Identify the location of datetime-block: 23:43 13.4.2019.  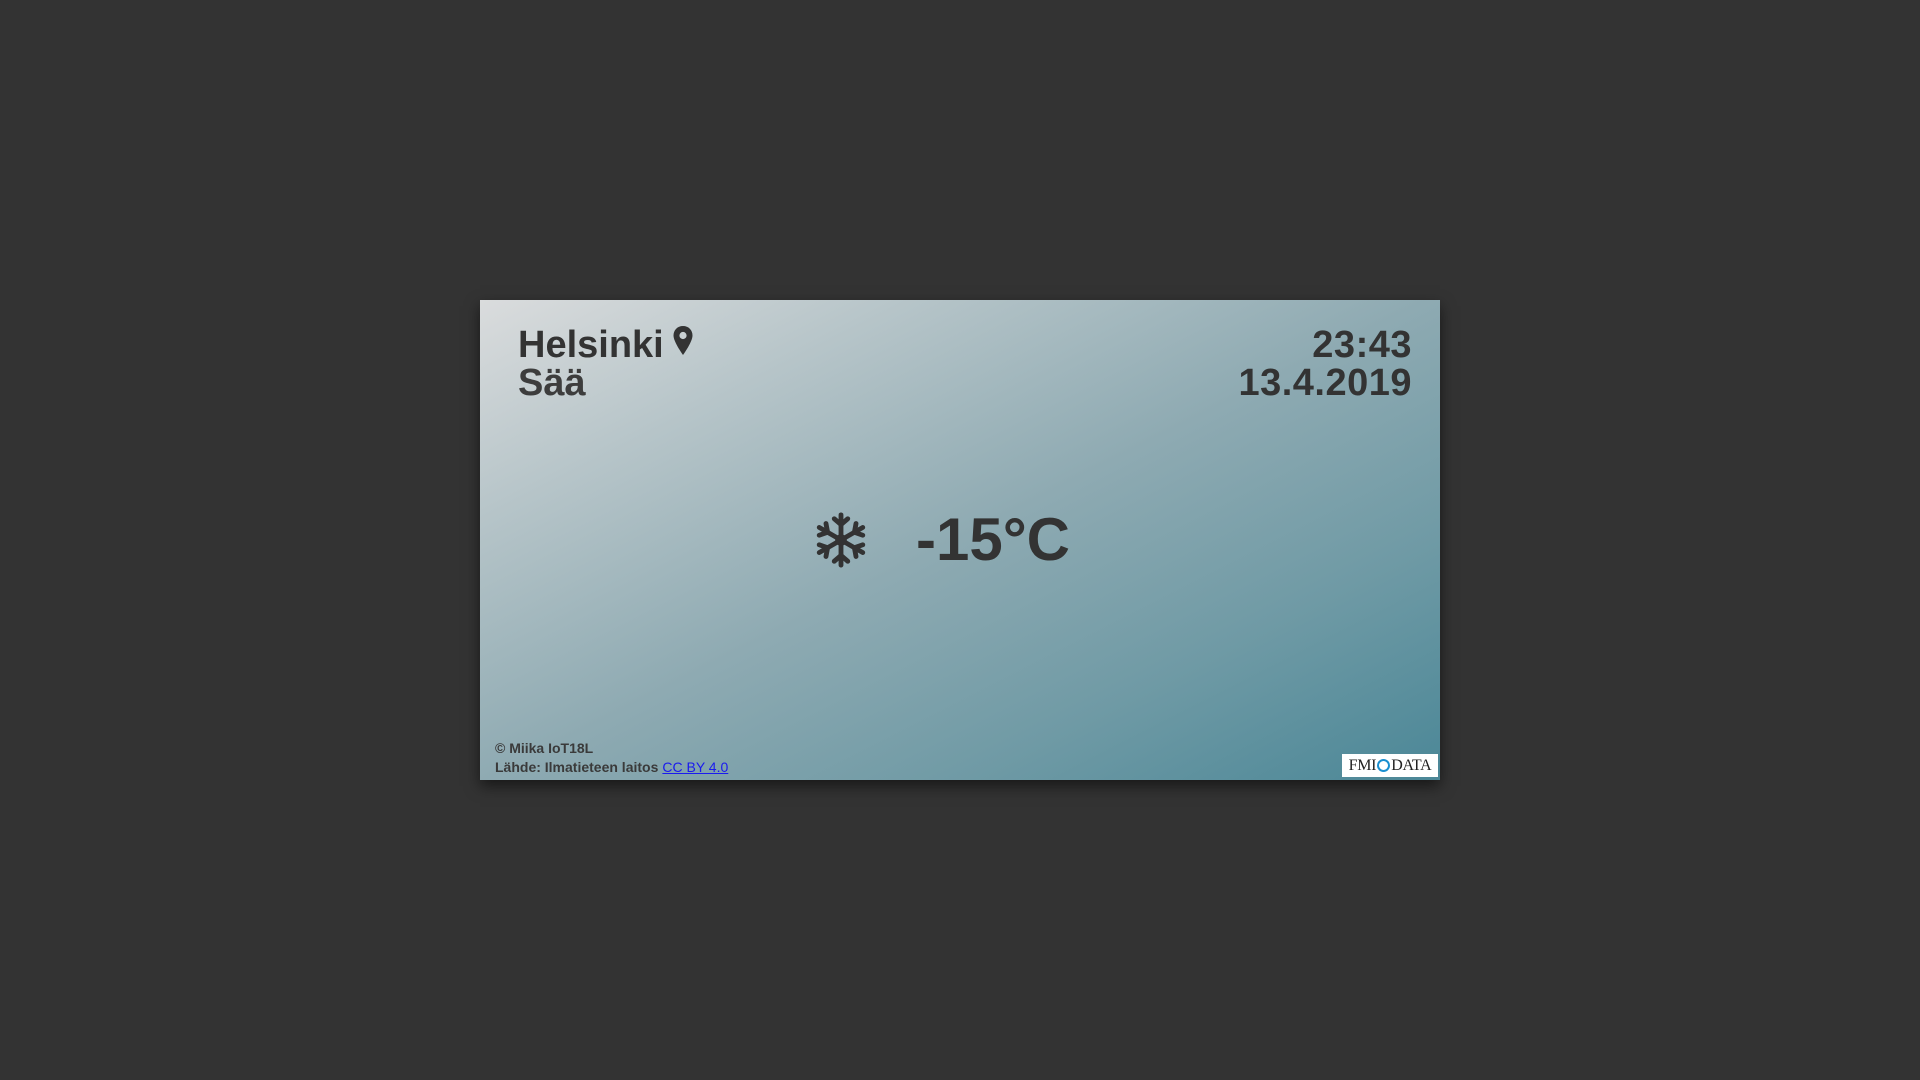
(1325, 364).